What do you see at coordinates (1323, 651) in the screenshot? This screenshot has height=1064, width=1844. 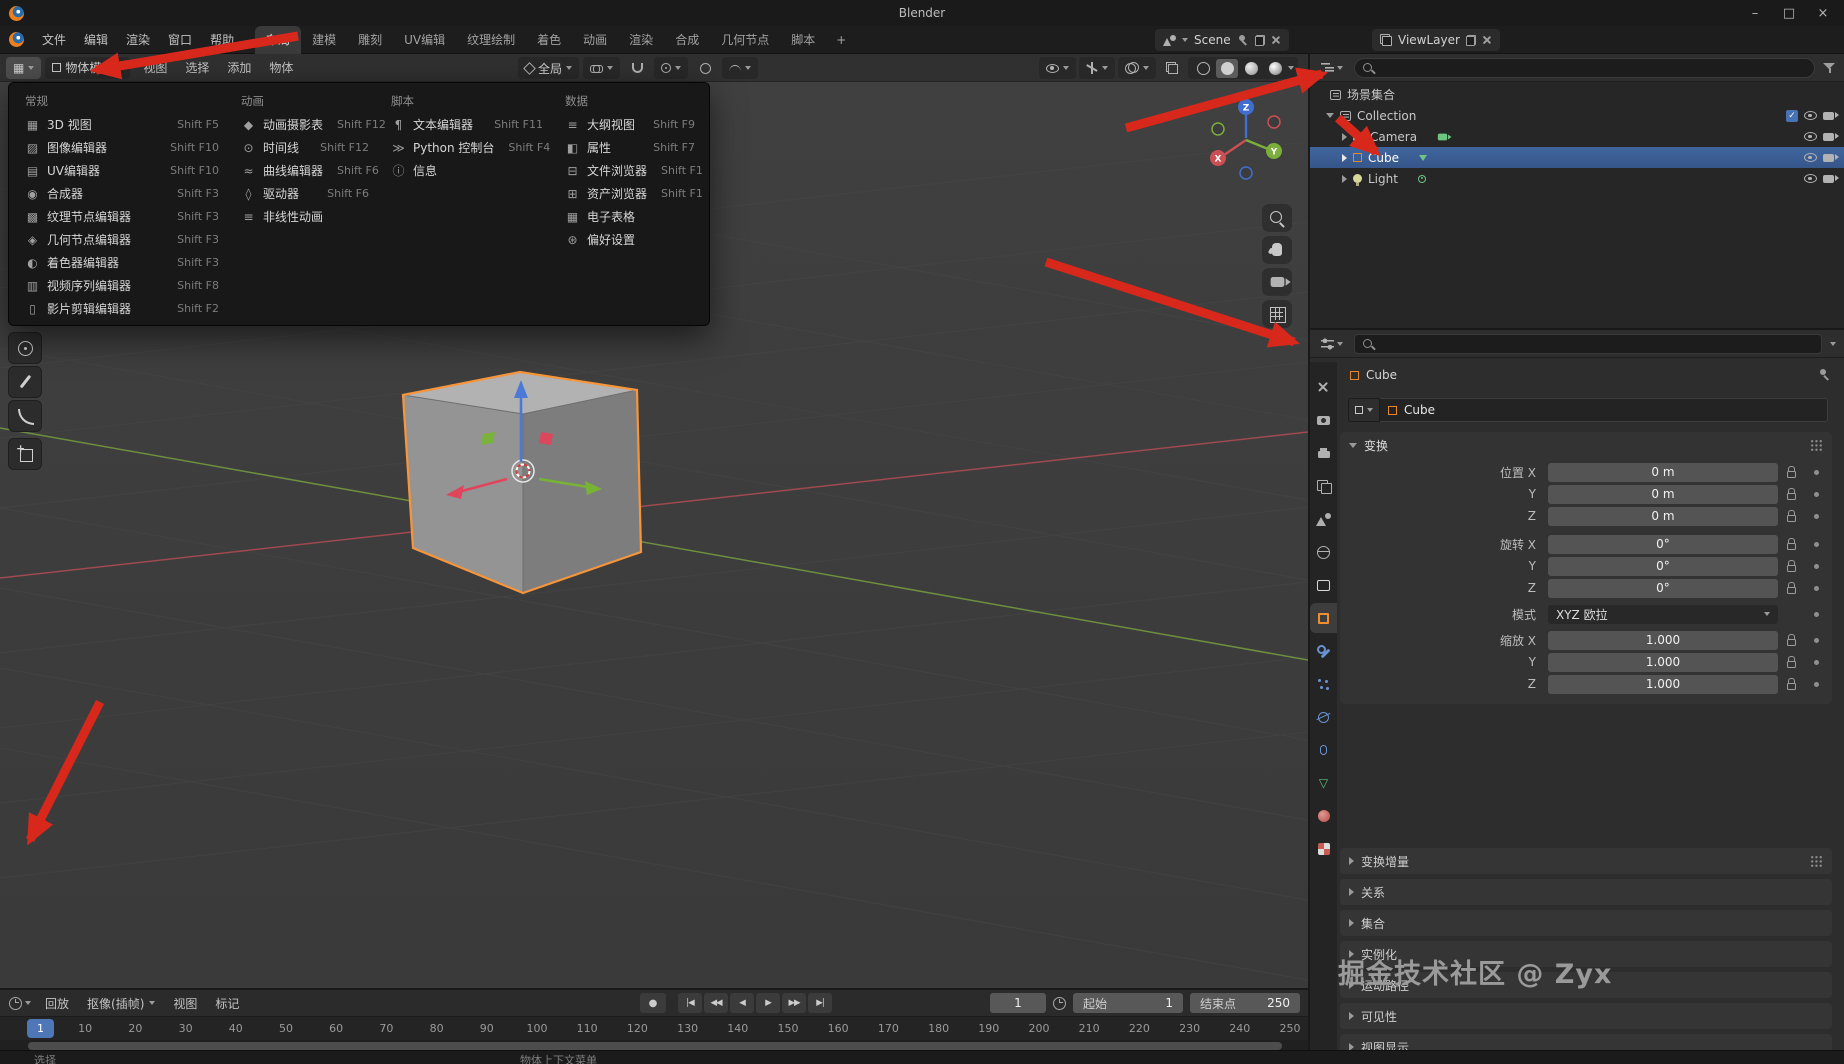 I see `properties-tab-modifiers` at bounding box center [1323, 651].